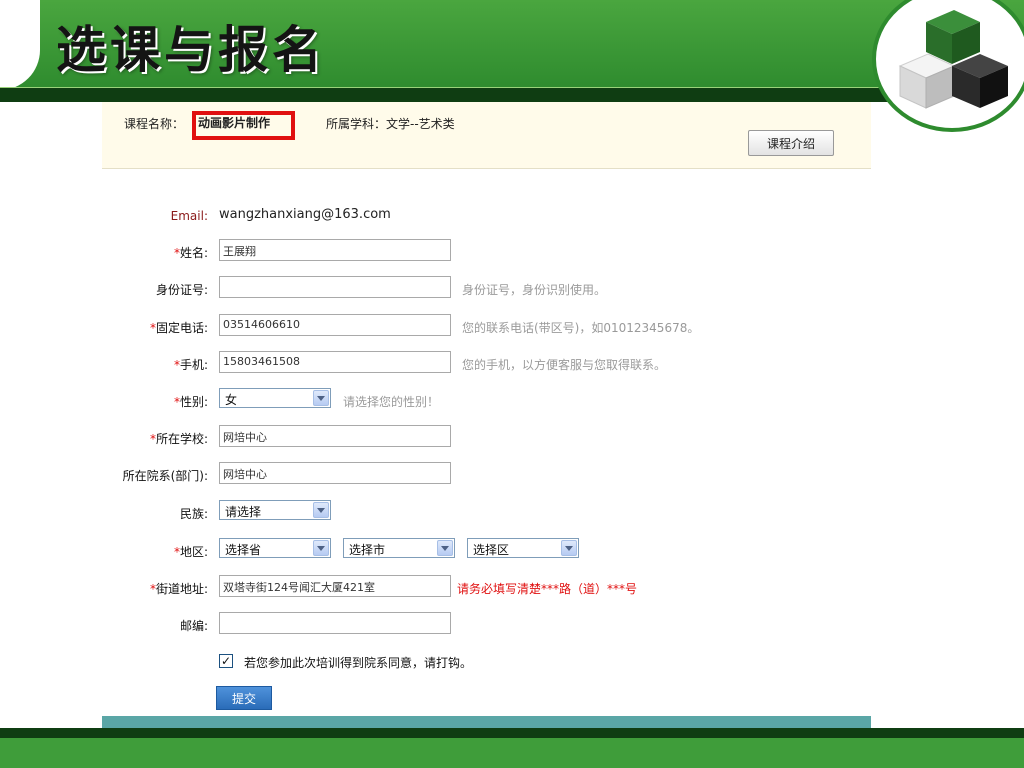 The image size is (1024, 768). I want to click on form-row-region: *地区: 选择省 选择市 选择区, so click(512, 550).